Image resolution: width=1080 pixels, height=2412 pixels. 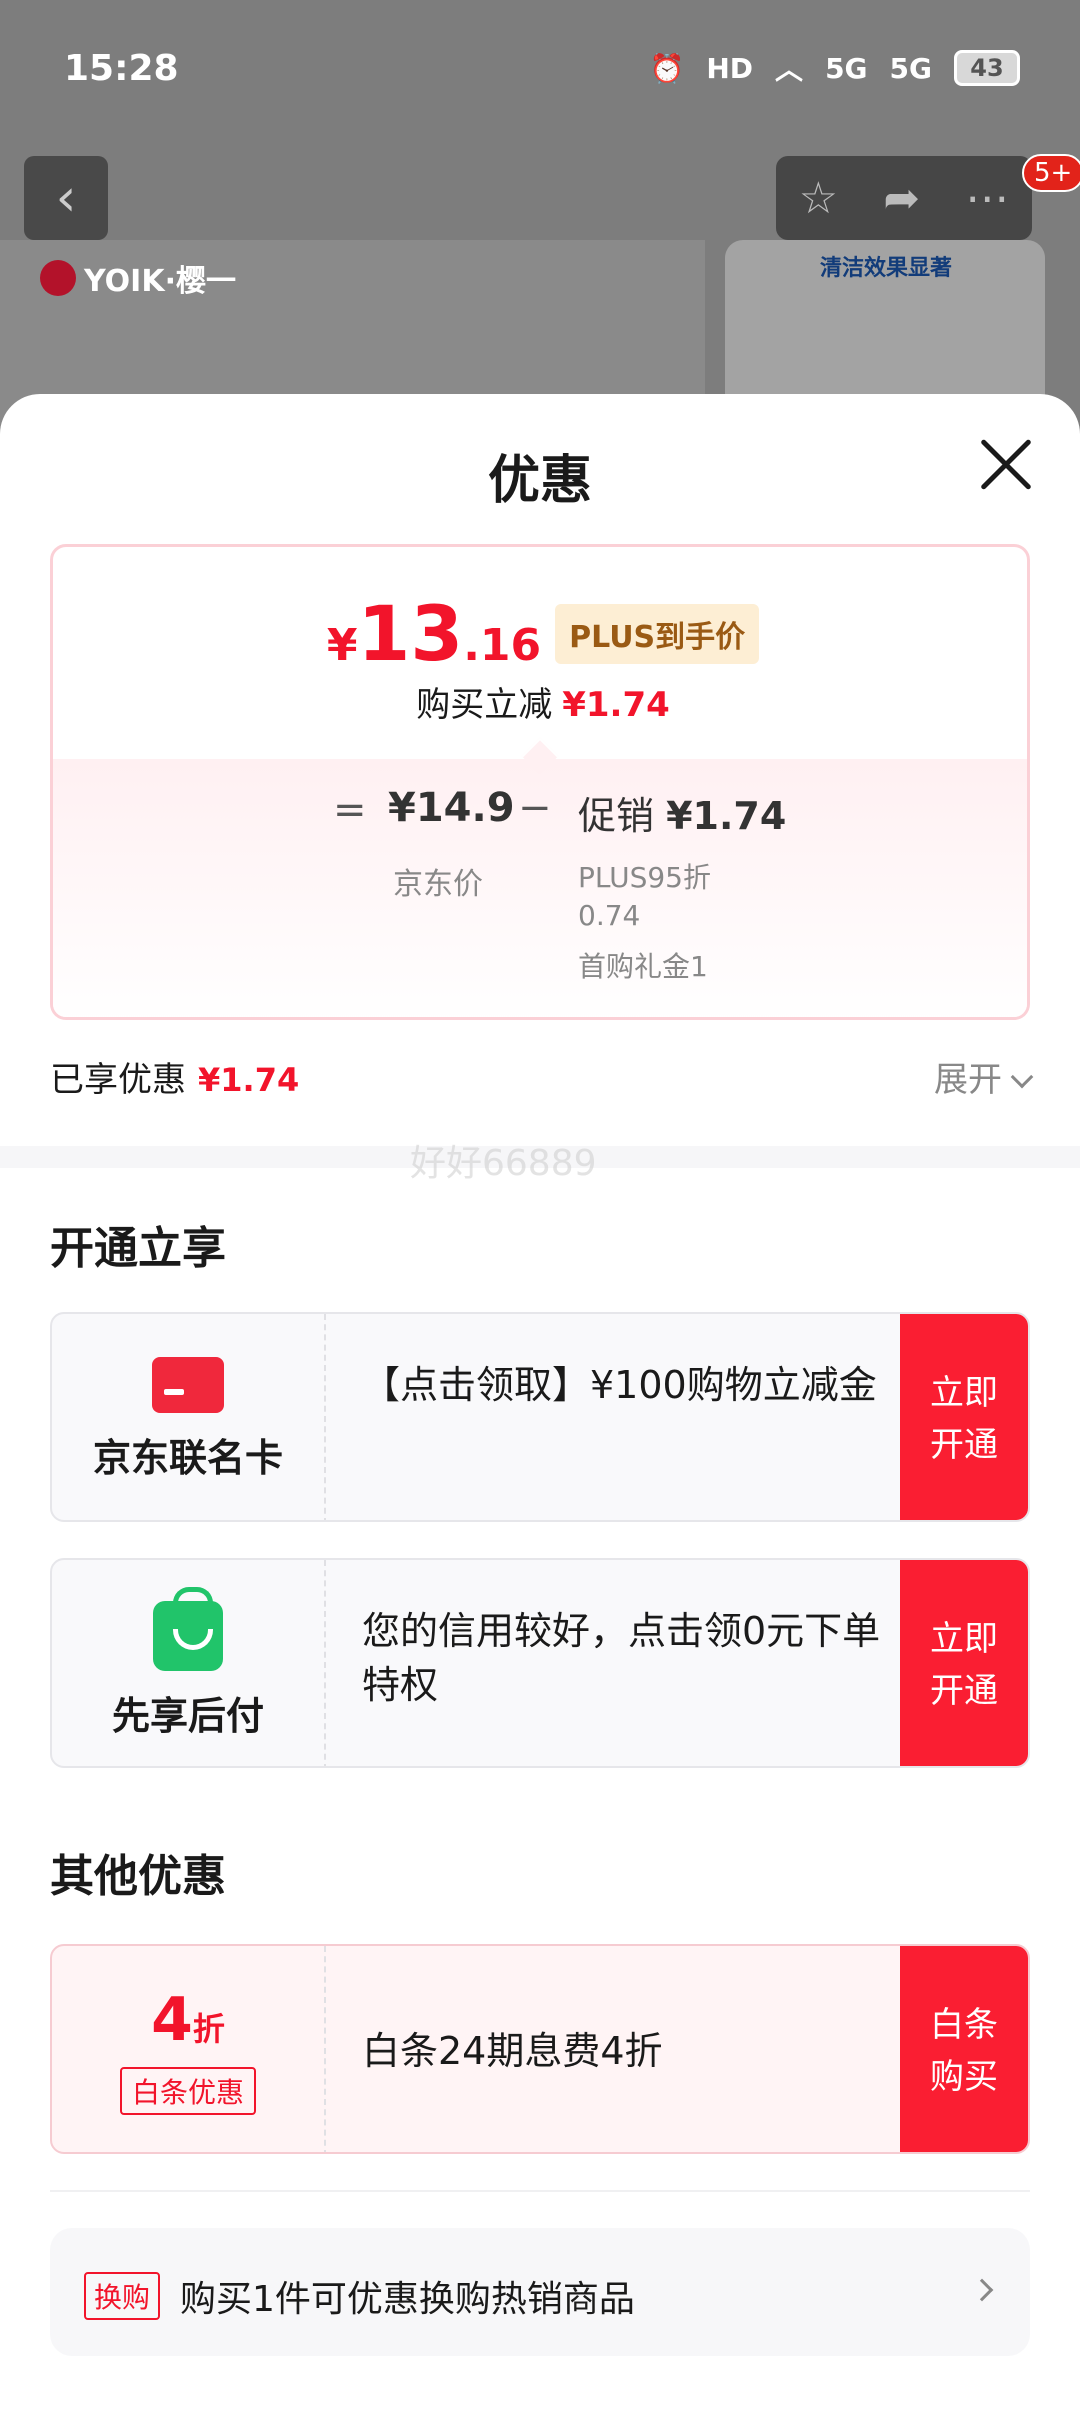 What do you see at coordinates (118, 1080) in the screenshot?
I see `enjoyed-label: 已享优惠` at bounding box center [118, 1080].